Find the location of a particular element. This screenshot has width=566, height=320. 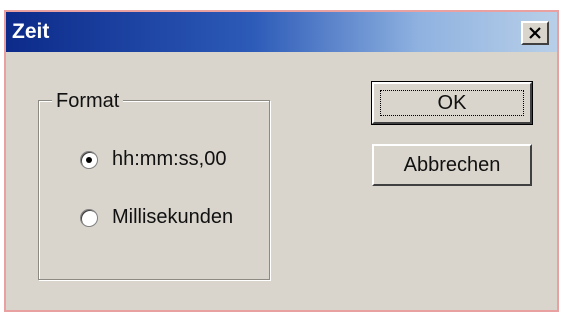

dialog-title: Zeit is located at coordinates (31, 31).